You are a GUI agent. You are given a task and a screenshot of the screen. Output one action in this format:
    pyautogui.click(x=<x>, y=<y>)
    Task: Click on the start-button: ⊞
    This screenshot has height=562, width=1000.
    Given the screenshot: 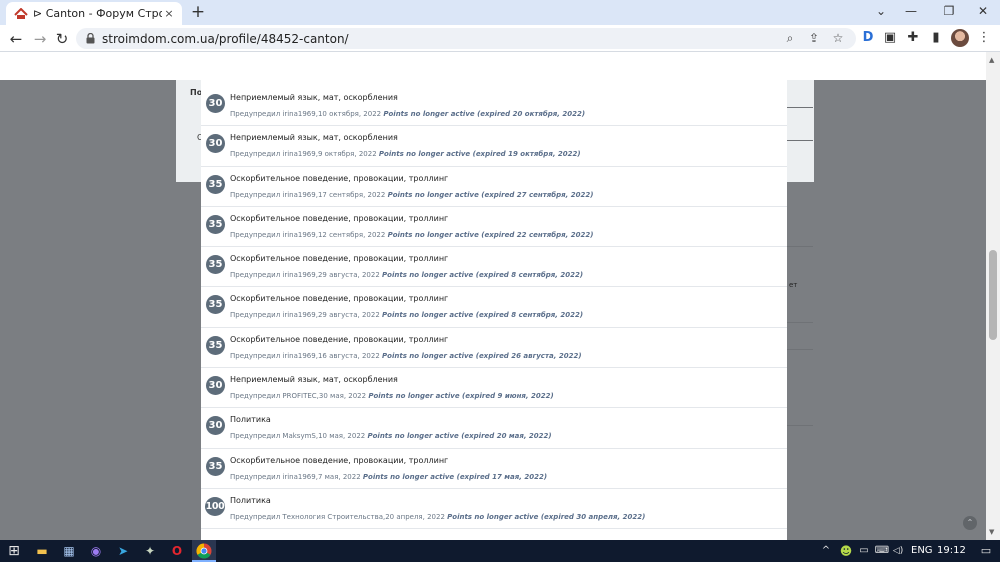 What is the action you would take?
    pyautogui.click(x=14, y=551)
    